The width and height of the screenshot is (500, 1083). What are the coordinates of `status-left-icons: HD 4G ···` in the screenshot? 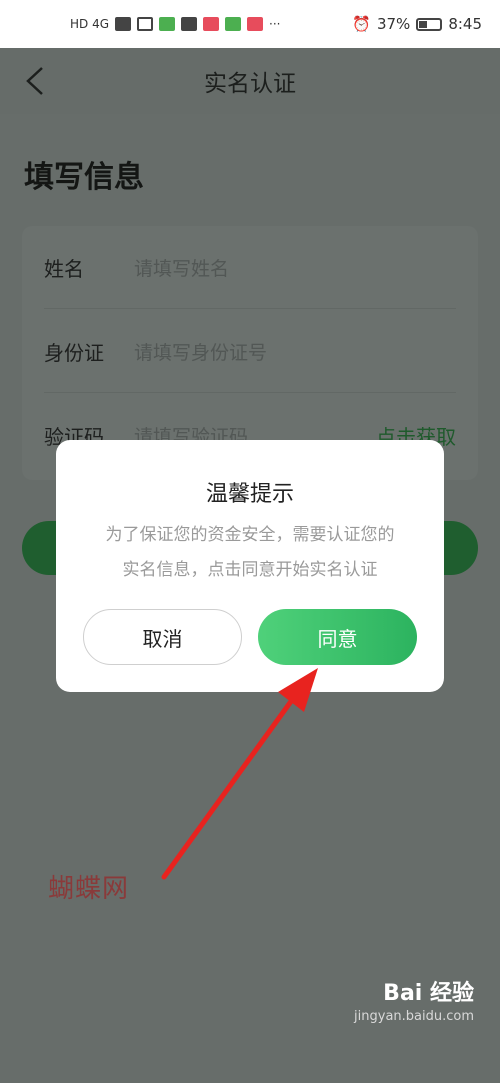 It's located at (175, 24).